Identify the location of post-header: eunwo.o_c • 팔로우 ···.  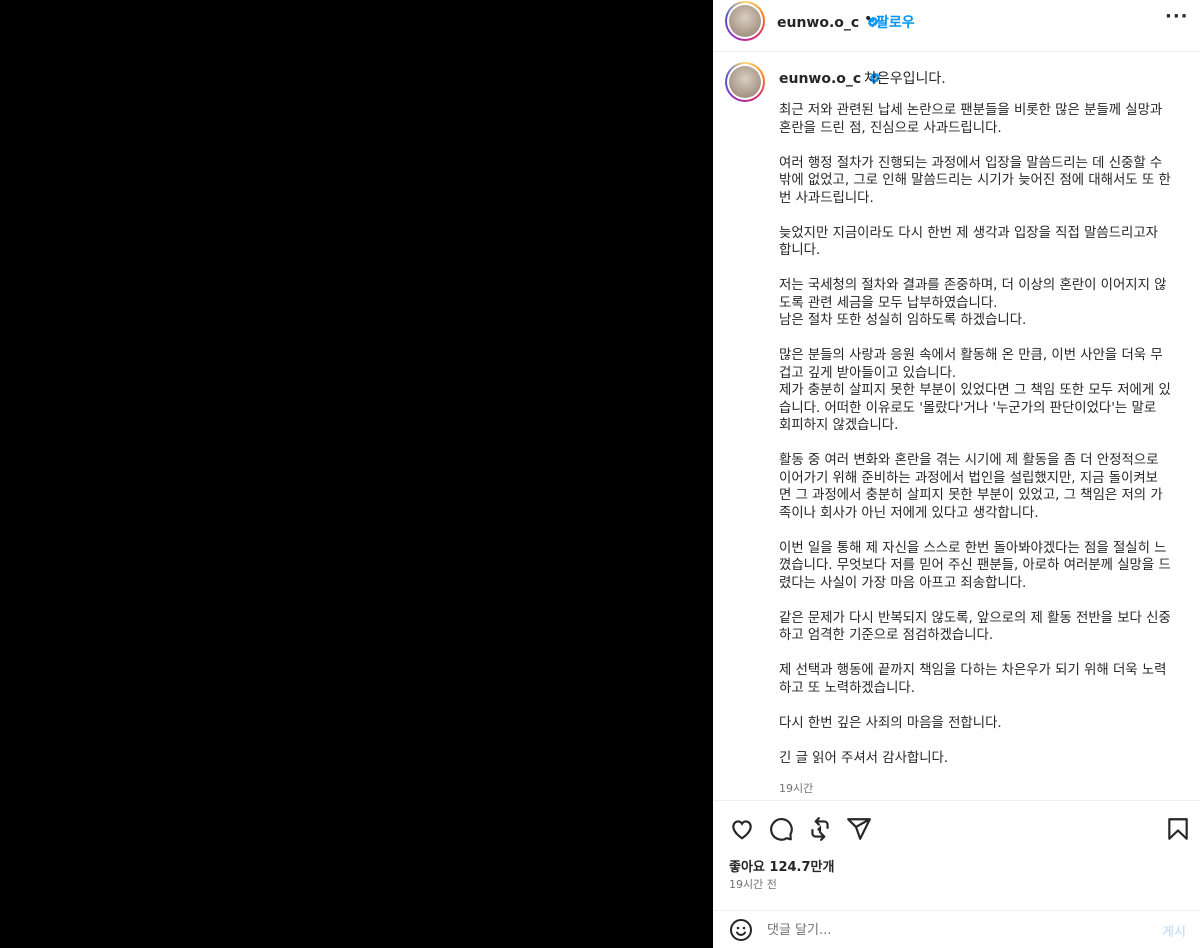
(956, 26).